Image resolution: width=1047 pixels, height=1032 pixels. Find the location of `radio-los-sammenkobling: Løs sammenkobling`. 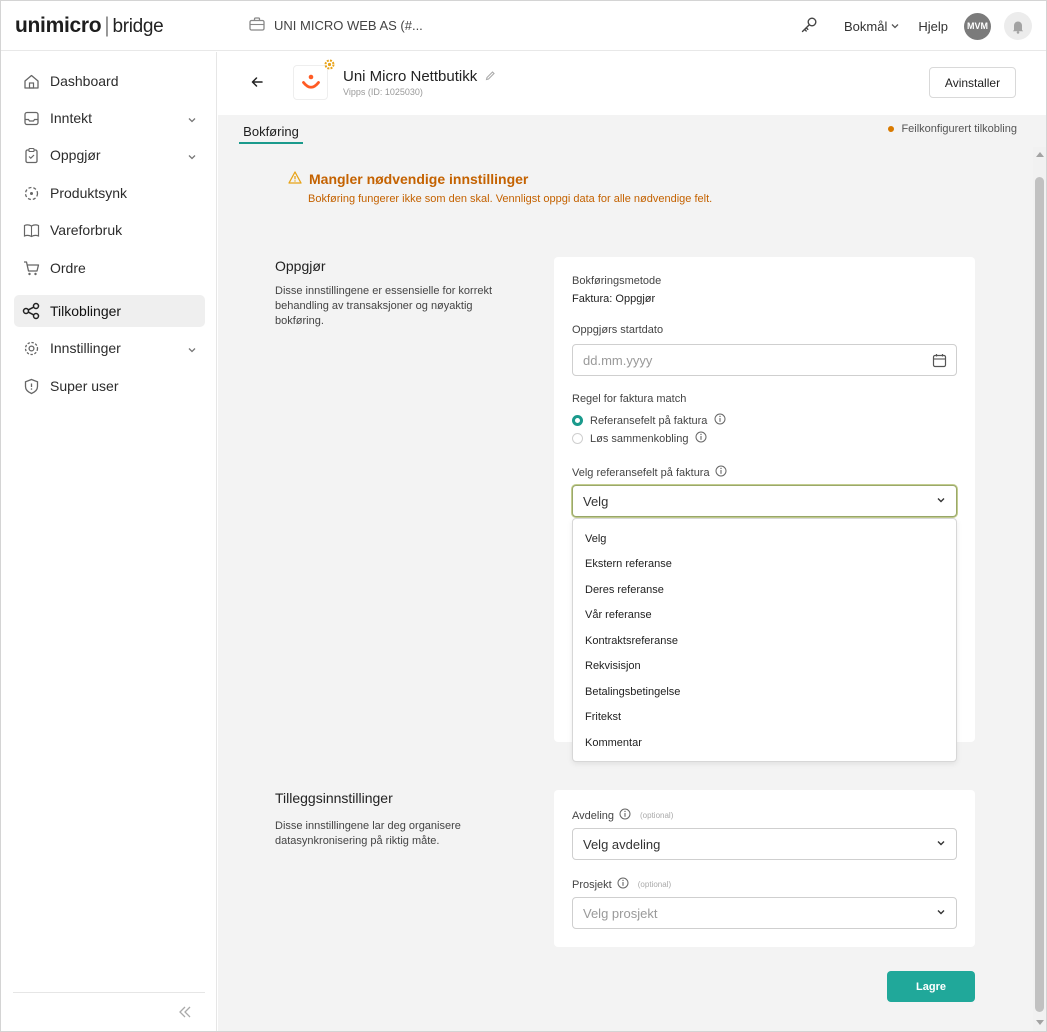

radio-los-sammenkobling: Løs sammenkobling is located at coordinates (639, 438).